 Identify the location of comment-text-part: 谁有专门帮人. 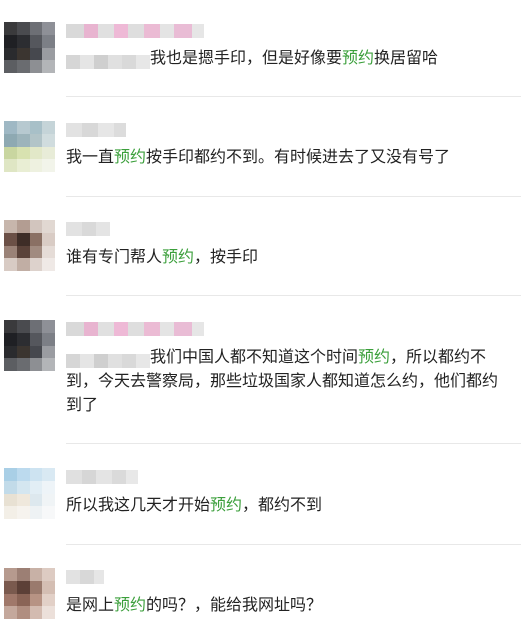
(114, 256).